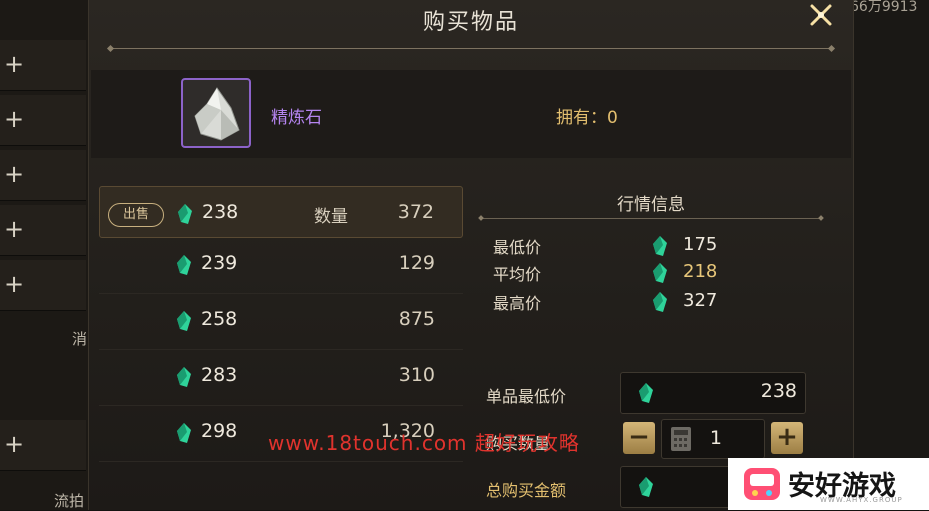 The height and width of the screenshot is (511, 929). What do you see at coordinates (700, 300) in the screenshot?
I see `max-price-value: 327` at bounding box center [700, 300].